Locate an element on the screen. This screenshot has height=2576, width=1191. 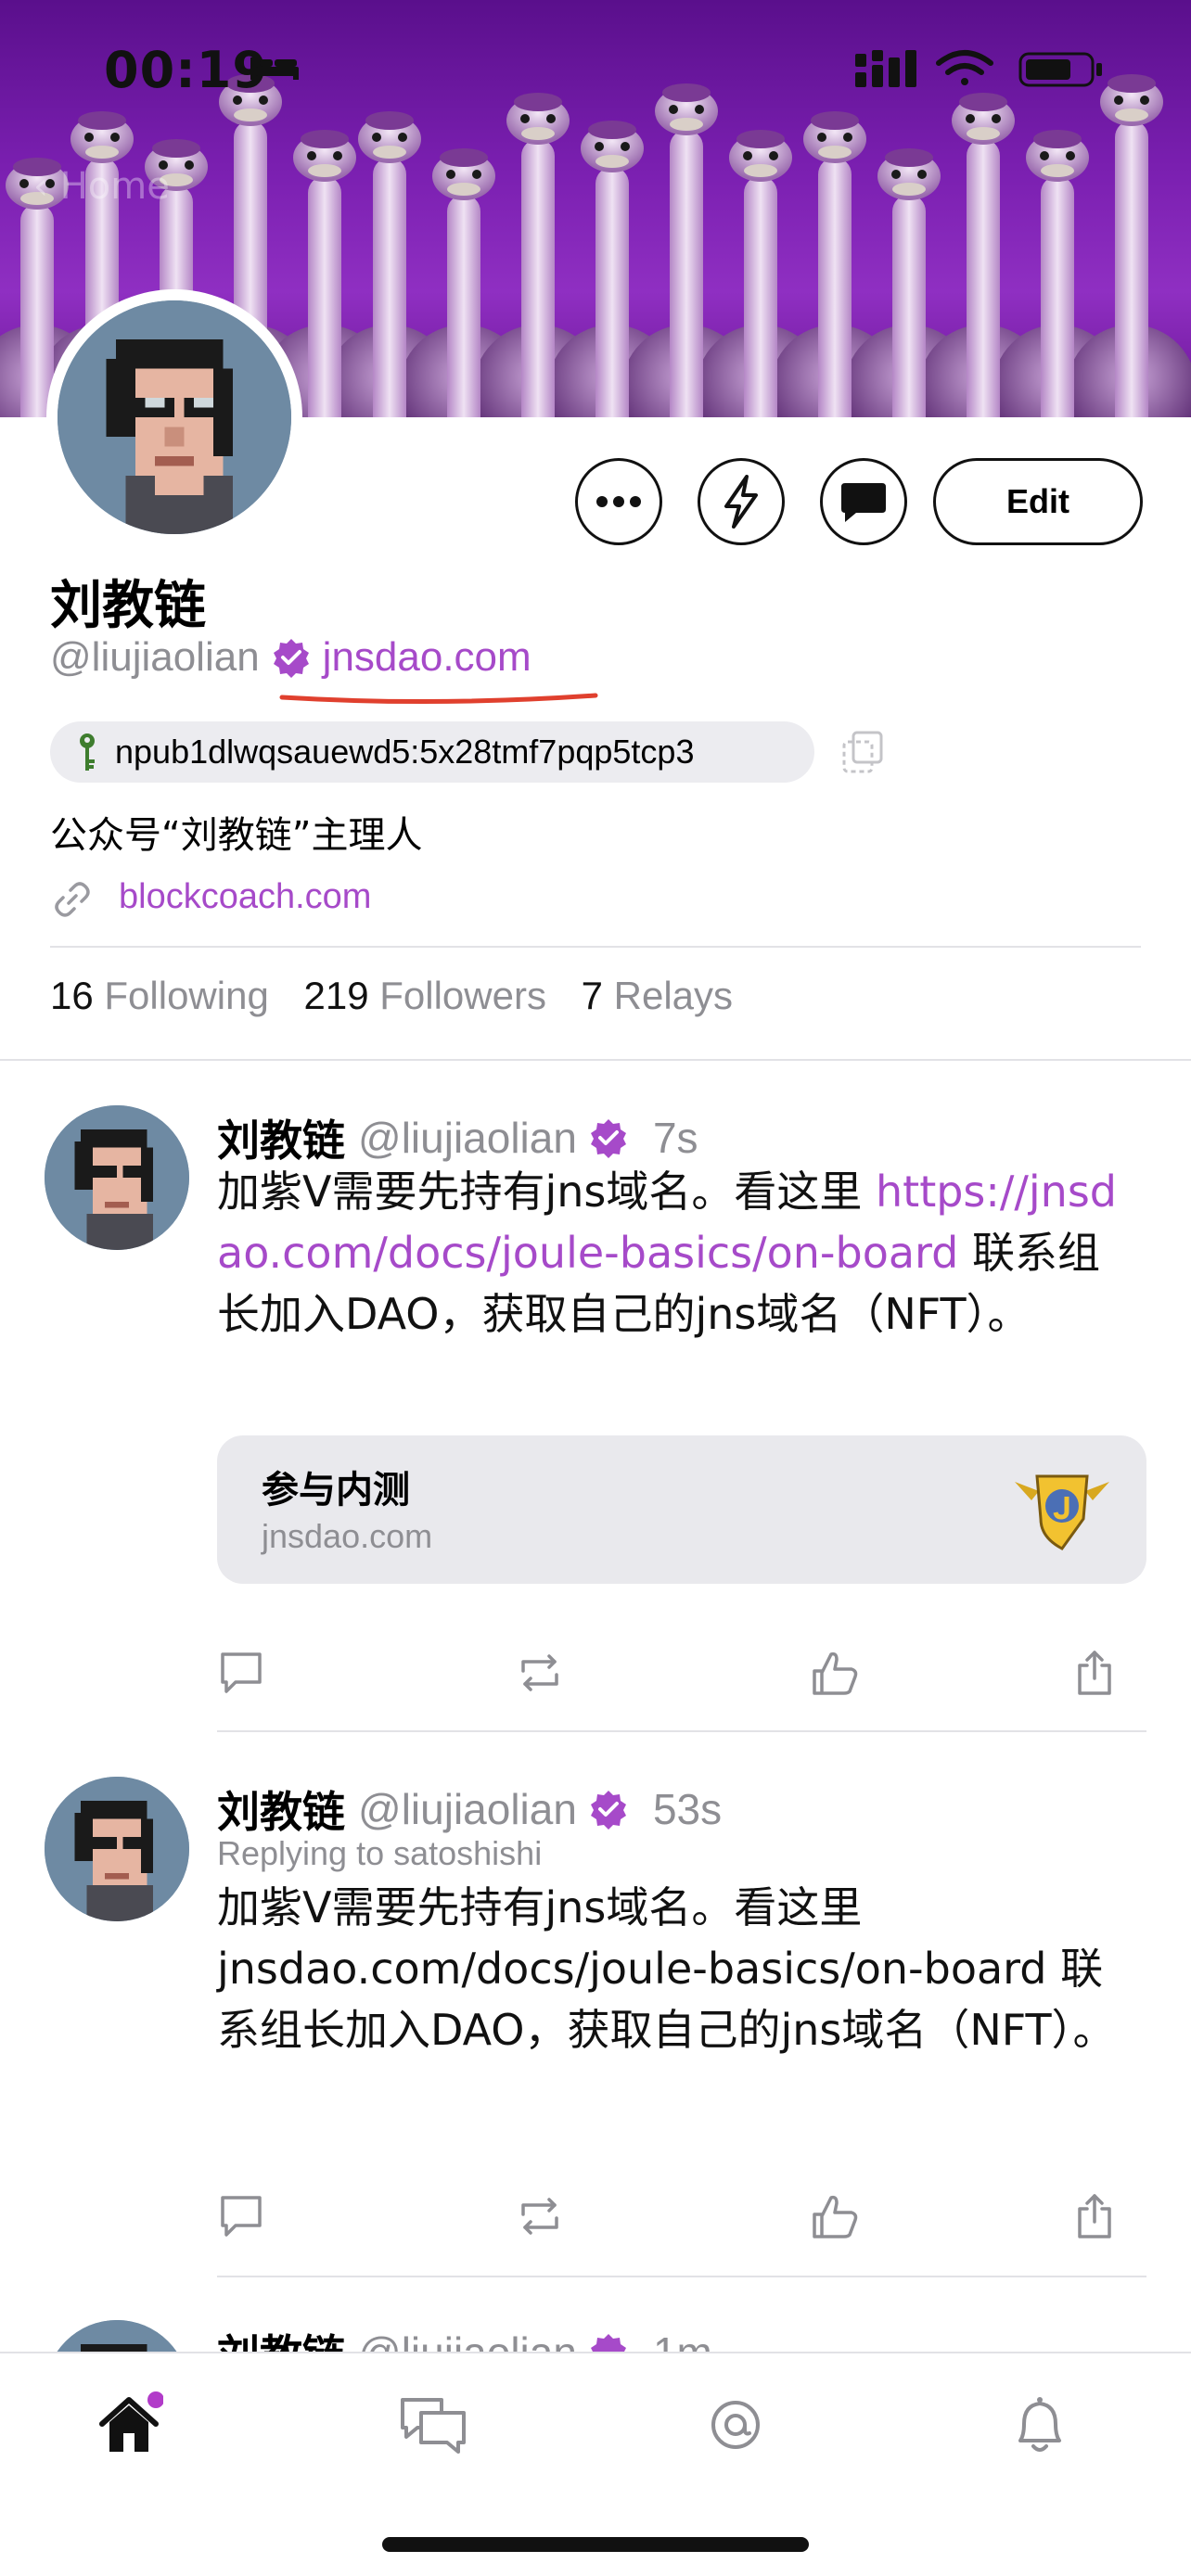
link-preview-title: 参与内测 is located at coordinates (336, 1490).